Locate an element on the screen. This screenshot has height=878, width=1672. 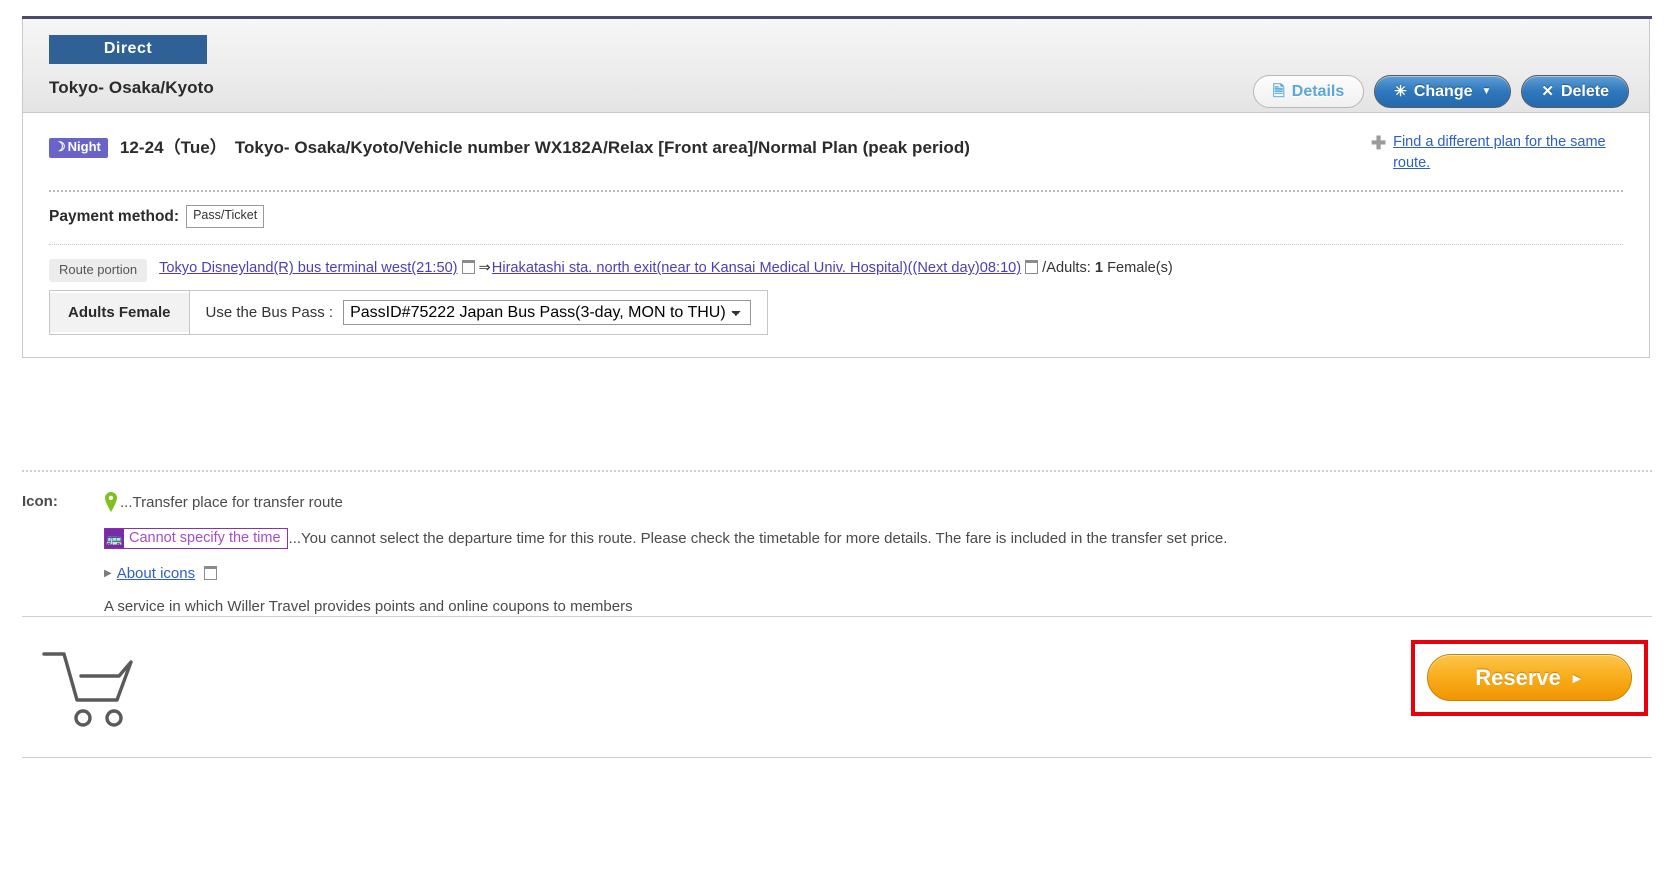
change-button-label: Change is located at coordinates (1443, 91).